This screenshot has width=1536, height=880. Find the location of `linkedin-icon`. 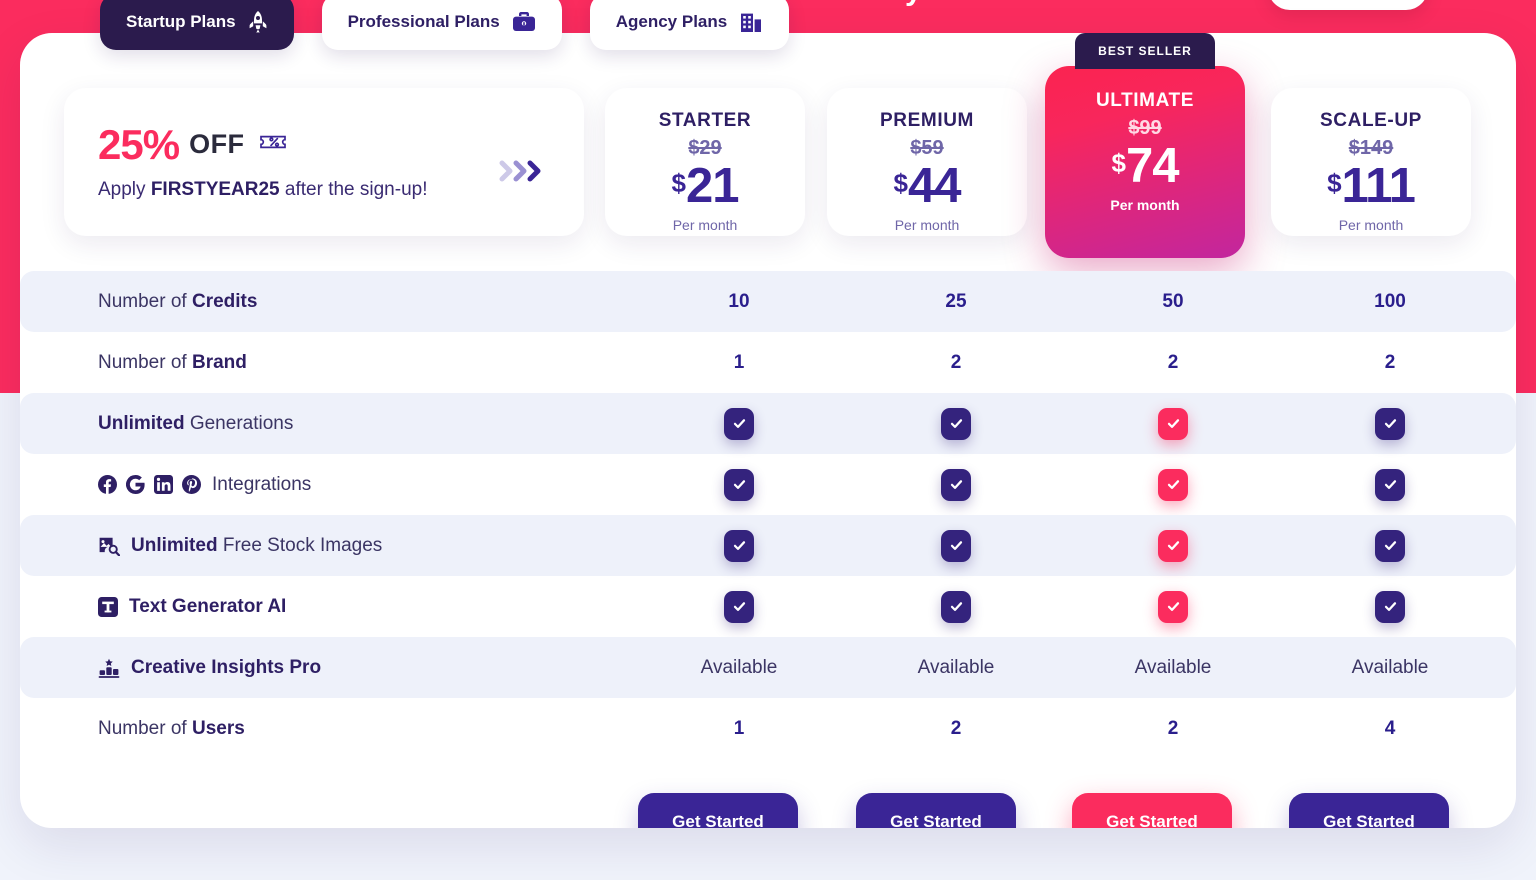

linkedin-icon is located at coordinates (163, 484).